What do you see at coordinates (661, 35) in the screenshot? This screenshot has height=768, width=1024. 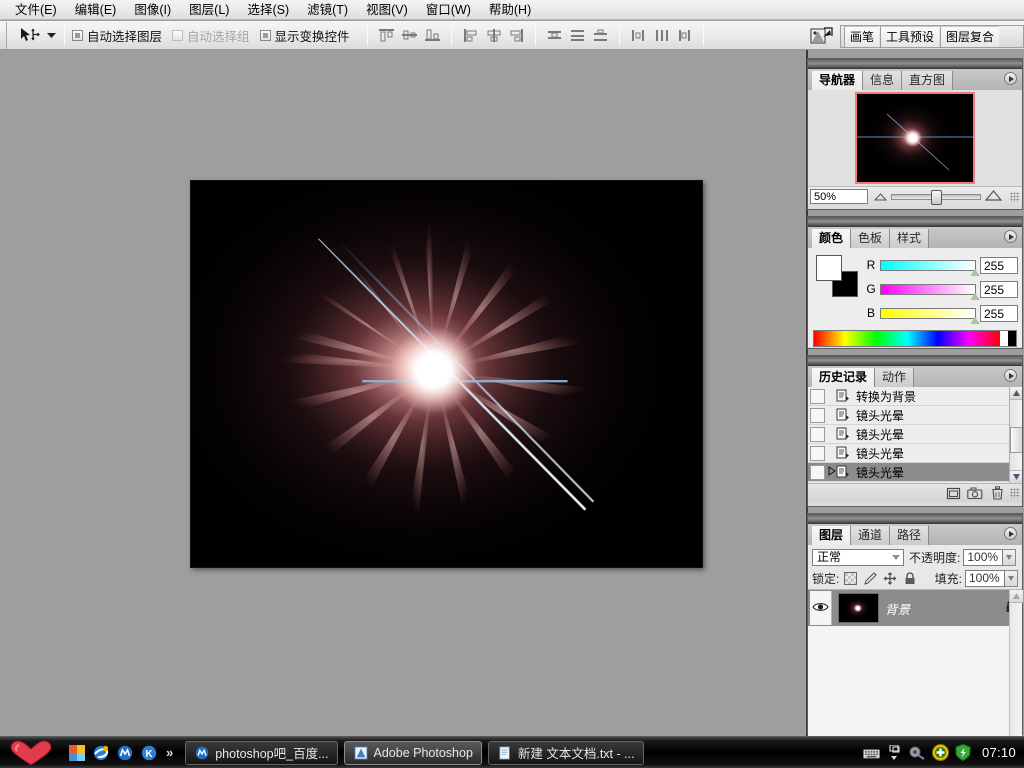 I see `distribute-horizontal-centers-icon` at bounding box center [661, 35].